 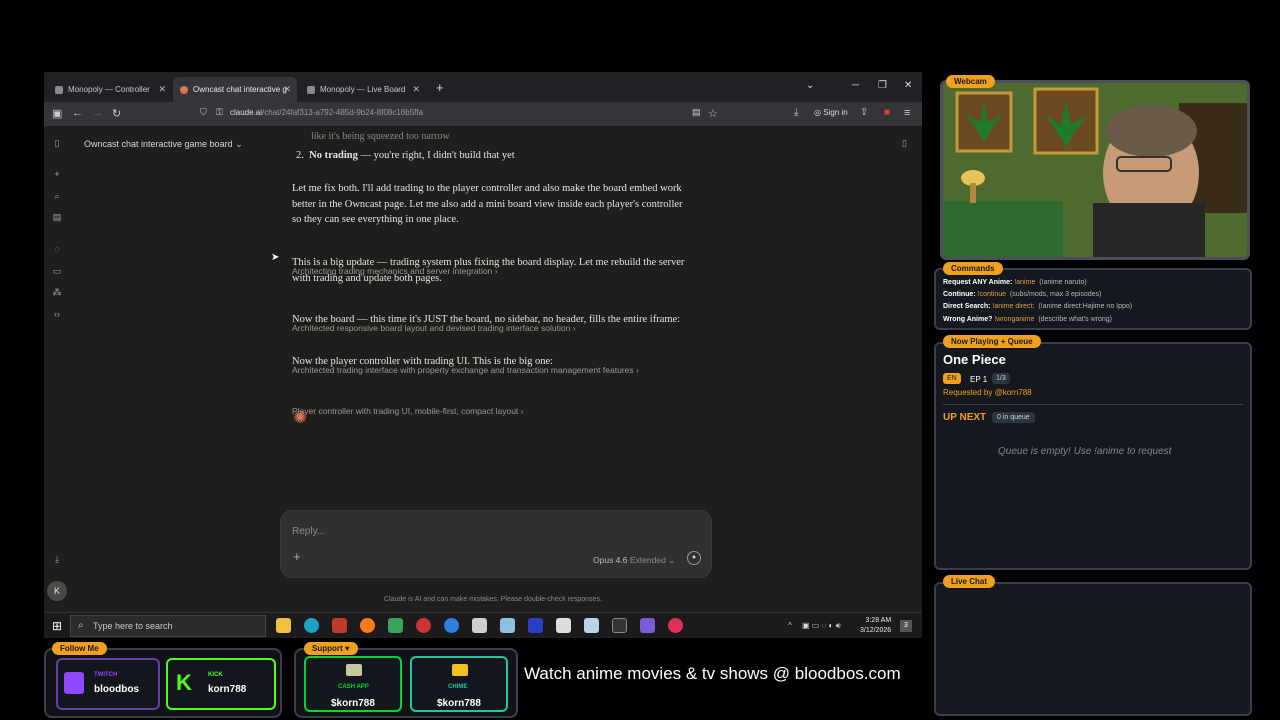 What do you see at coordinates (57, 113) in the screenshot?
I see `sidebar-toggle-icon: ▣` at bounding box center [57, 113].